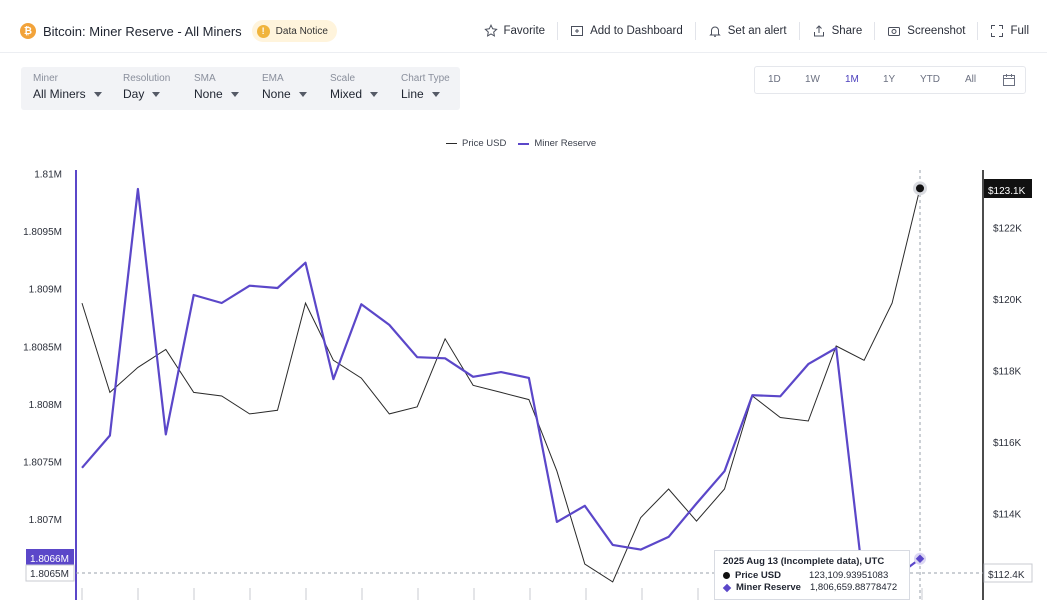 The height and width of the screenshot is (600, 1047). I want to click on add-to-dashboard-button: Add to Dashboard, so click(626, 31).